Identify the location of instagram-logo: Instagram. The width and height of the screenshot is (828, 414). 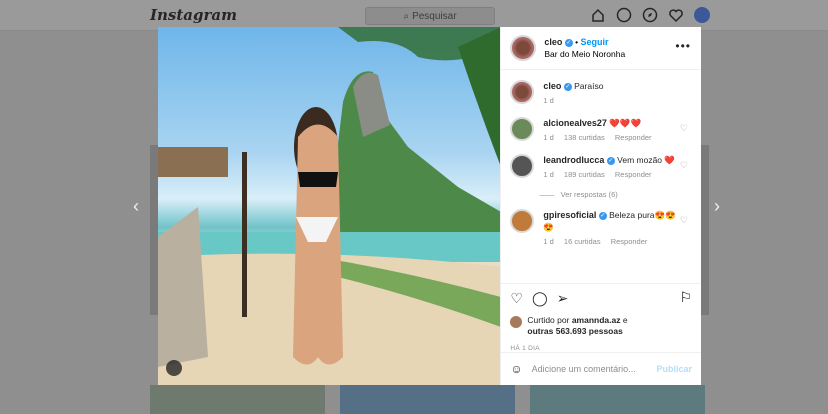
(193, 15).